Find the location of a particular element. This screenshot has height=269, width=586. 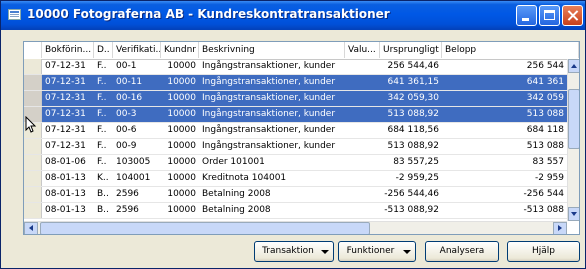

header-kundnr: Kundnr is located at coordinates (180, 50).